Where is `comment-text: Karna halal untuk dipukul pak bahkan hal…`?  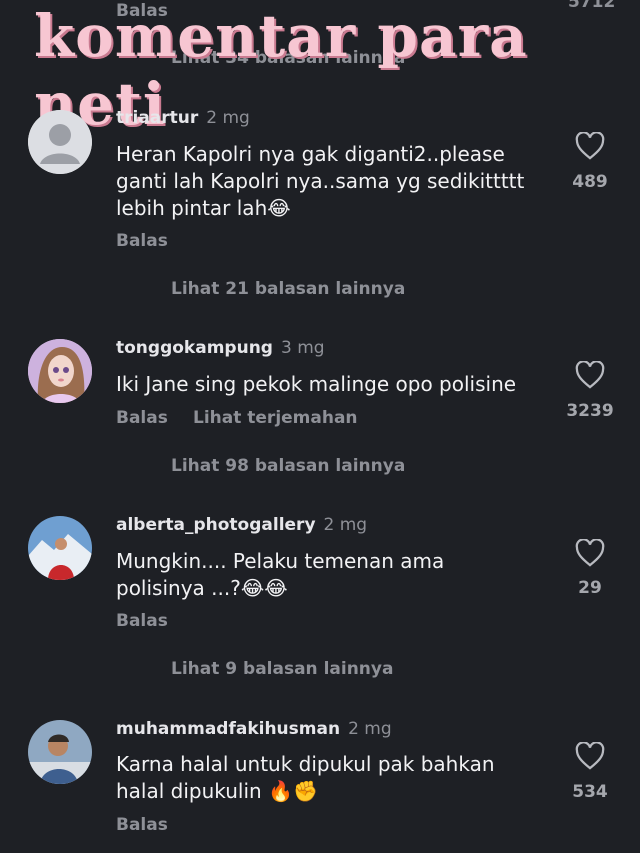 comment-text: Karna halal untuk dipukul pak bahkan hal… is located at coordinates (305, 777).